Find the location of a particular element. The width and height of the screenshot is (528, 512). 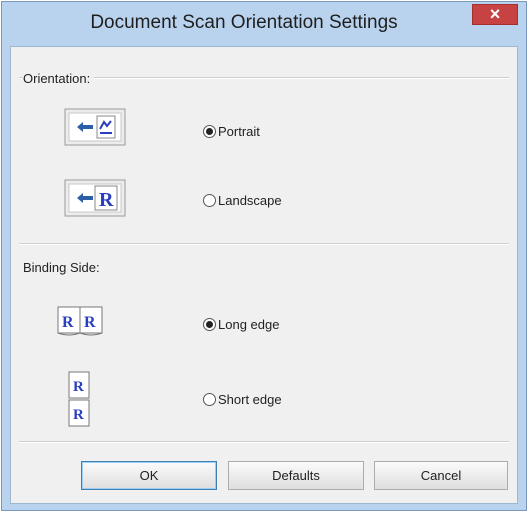

binding-side-label: Binding Side: is located at coordinates (63, 267).